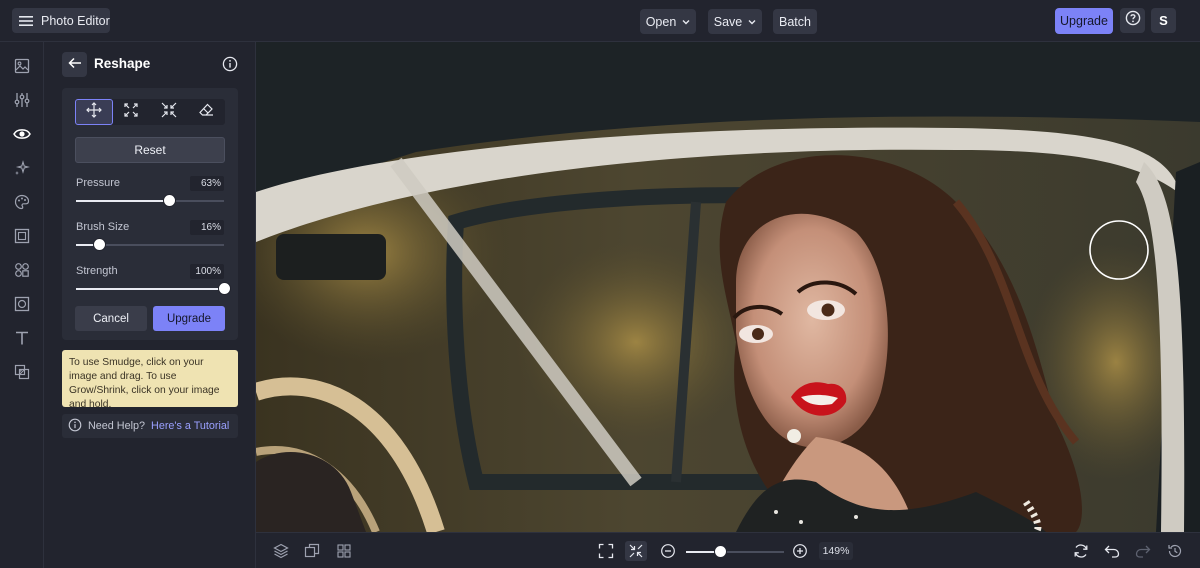 This screenshot has width=1200, height=568. I want to click on batch-button: Batch, so click(795, 21).